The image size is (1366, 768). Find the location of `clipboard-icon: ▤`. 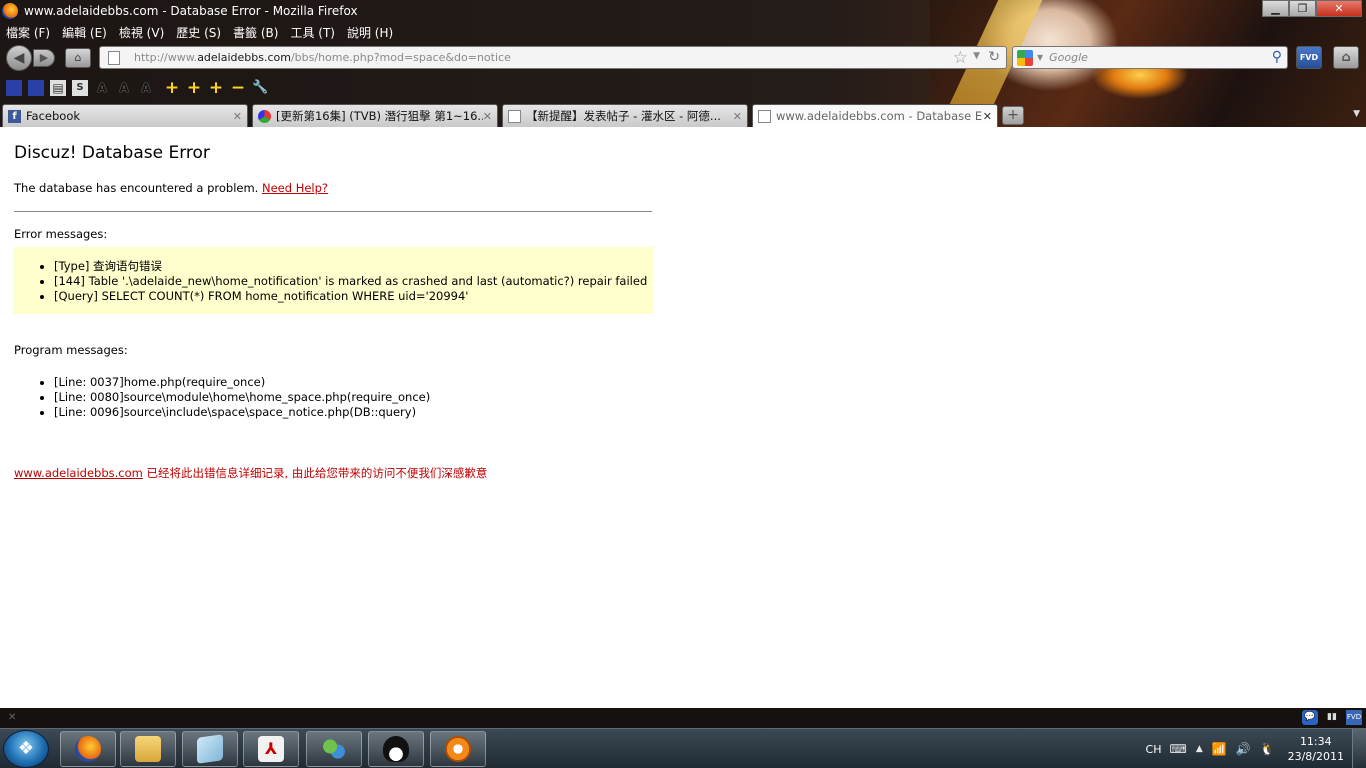

clipboard-icon: ▤ is located at coordinates (58, 88).